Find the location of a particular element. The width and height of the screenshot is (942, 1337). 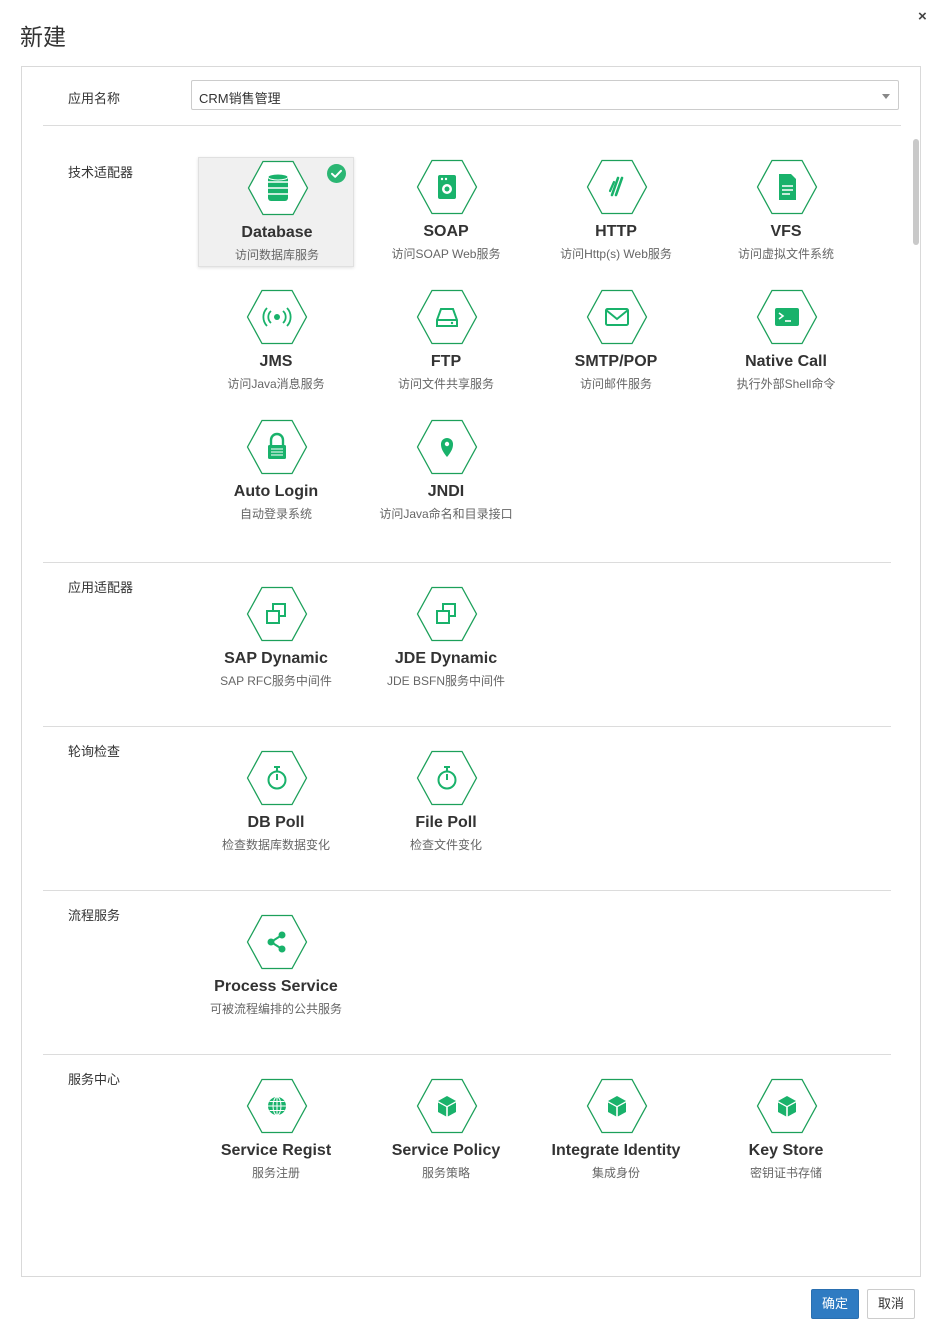

section-label: 流程服务 is located at coordinates (94, 915).